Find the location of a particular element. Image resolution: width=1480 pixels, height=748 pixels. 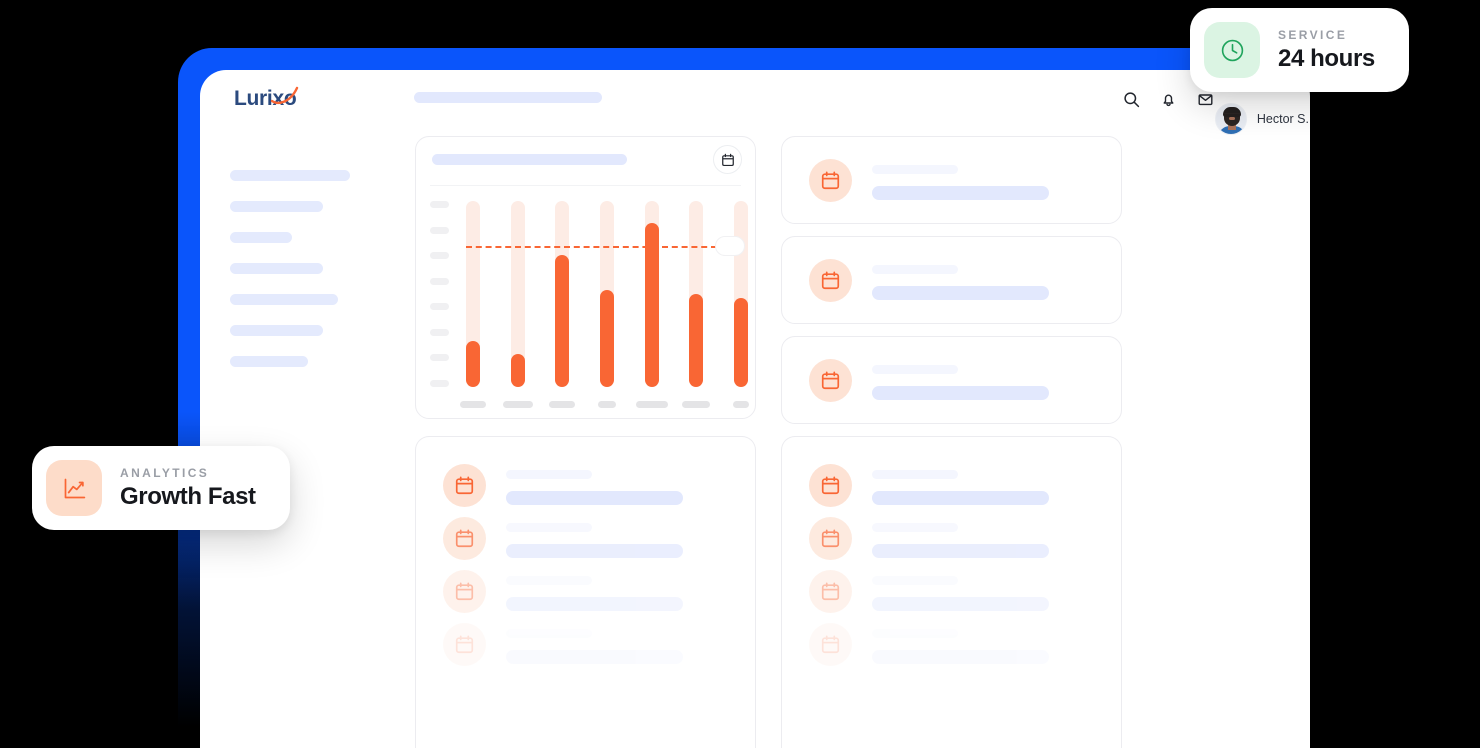

user-menu: Hector S. is located at coordinates (1261, 119).